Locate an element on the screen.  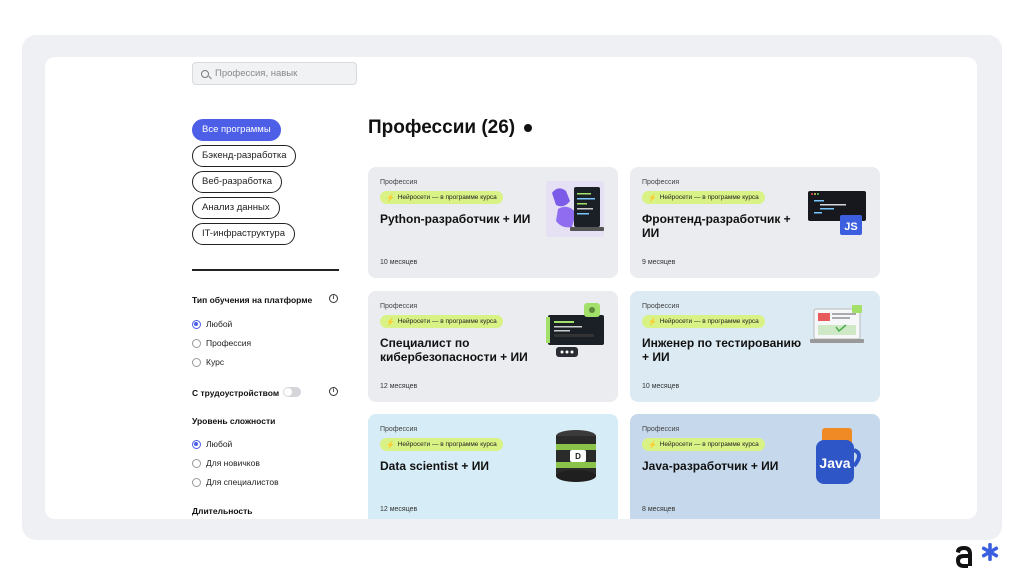
search-box is located at coordinates (274, 73).